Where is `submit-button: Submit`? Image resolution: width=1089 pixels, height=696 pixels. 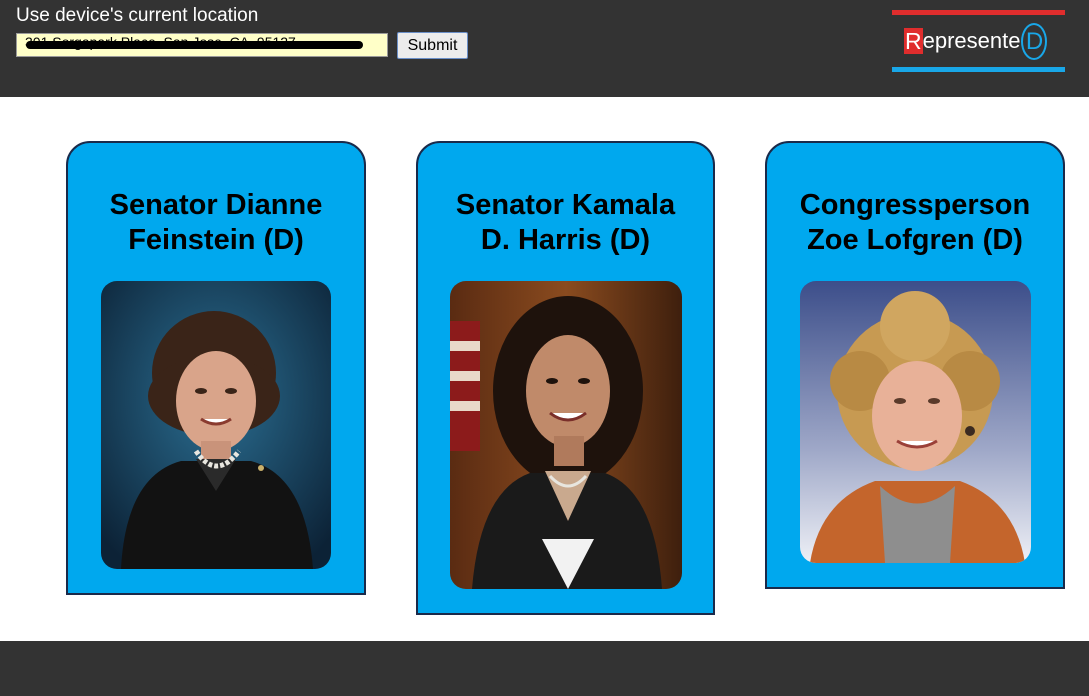 submit-button: Submit is located at coordinates (432, 45).